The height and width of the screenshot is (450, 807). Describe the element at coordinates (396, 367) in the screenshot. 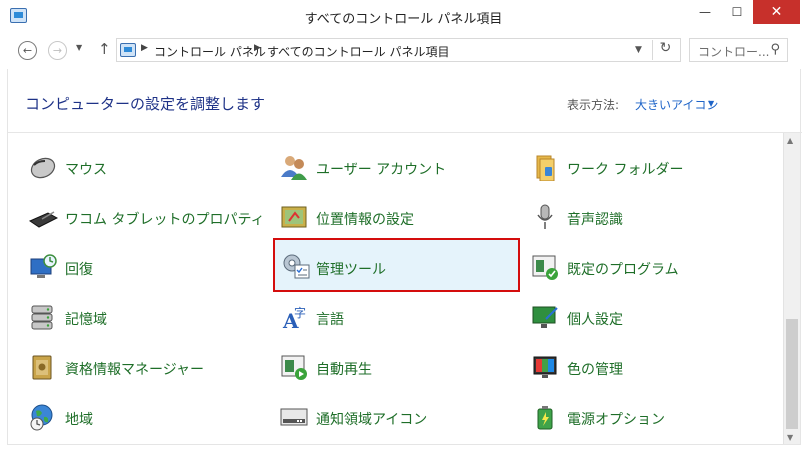

I see `item-autoplay: 自動再生` at that location.